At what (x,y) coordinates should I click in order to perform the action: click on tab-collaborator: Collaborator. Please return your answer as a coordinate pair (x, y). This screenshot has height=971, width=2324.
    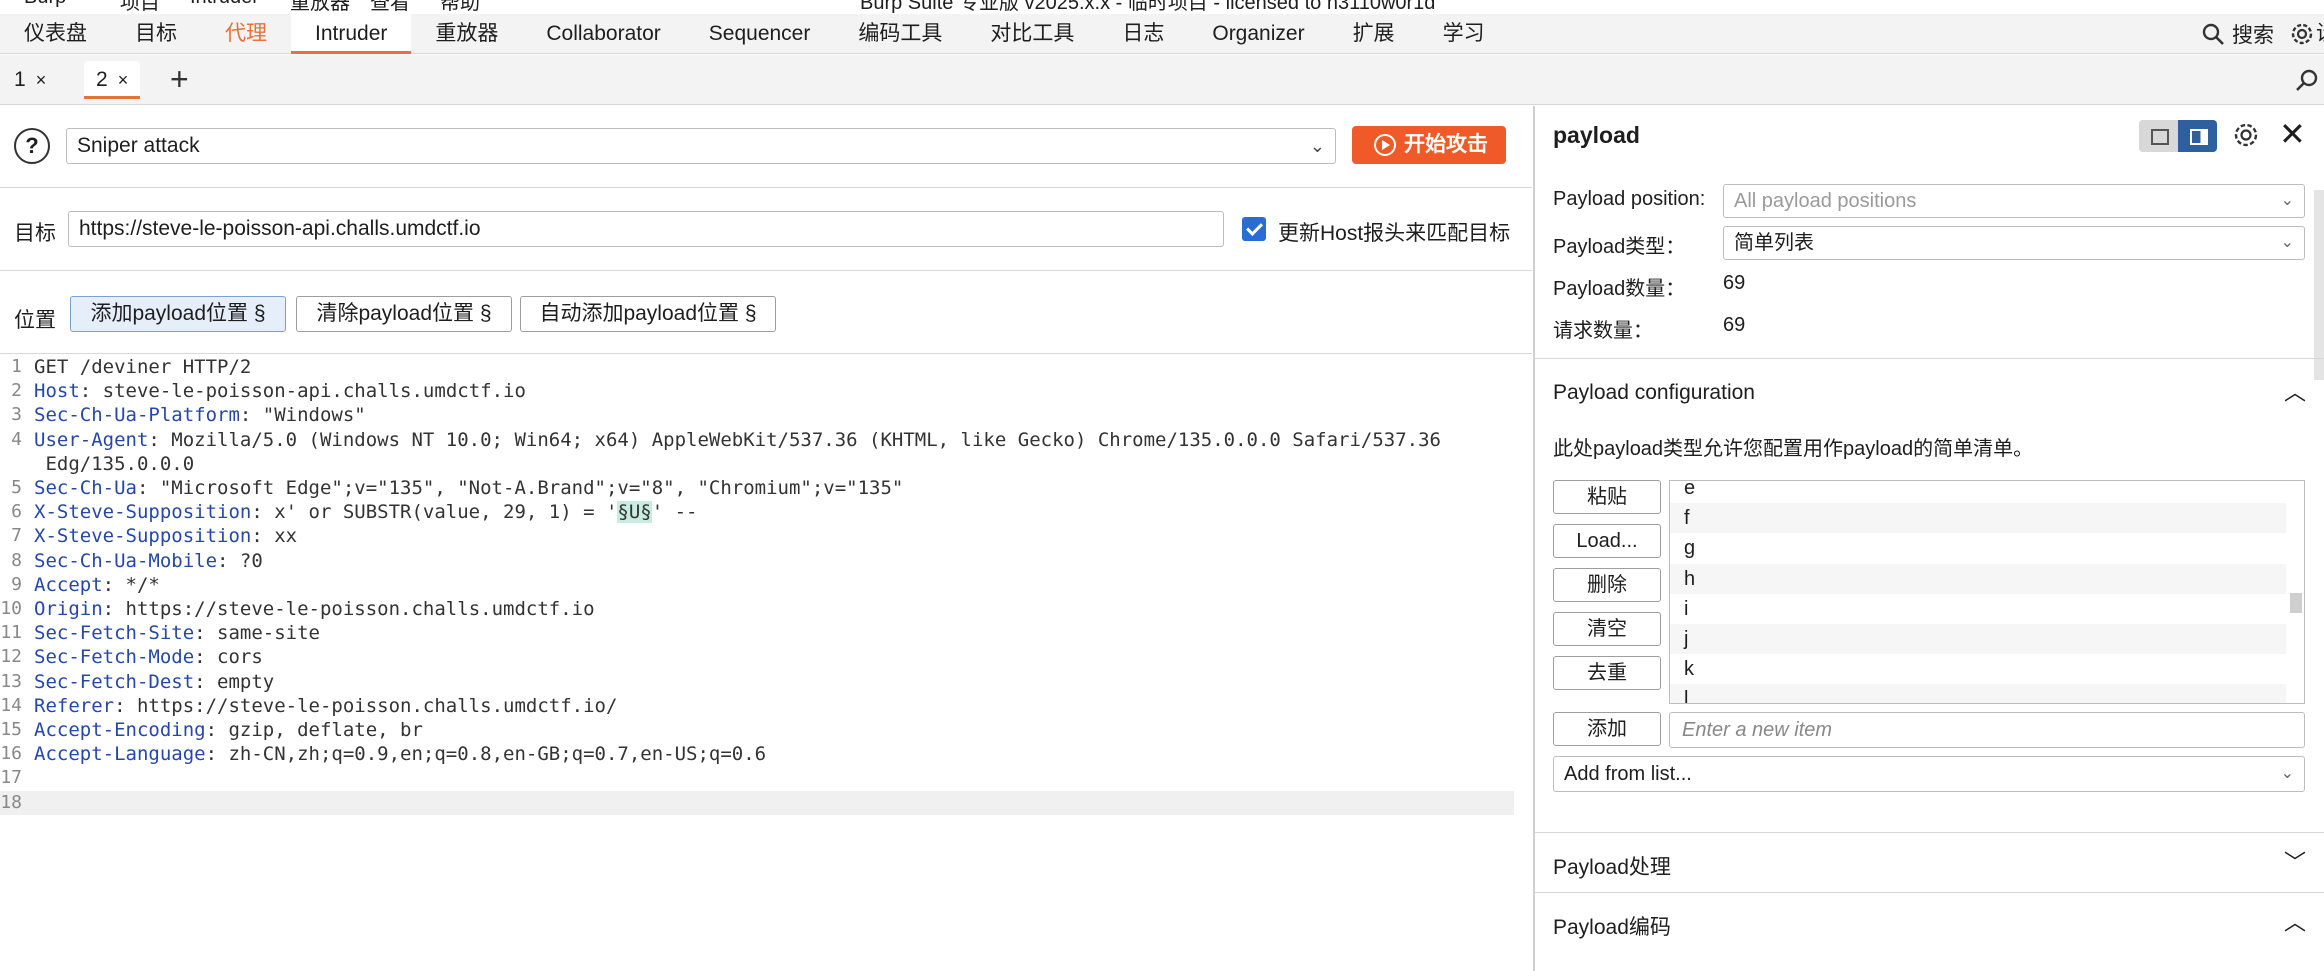
    Looking at the image, I should click on (603, 34).